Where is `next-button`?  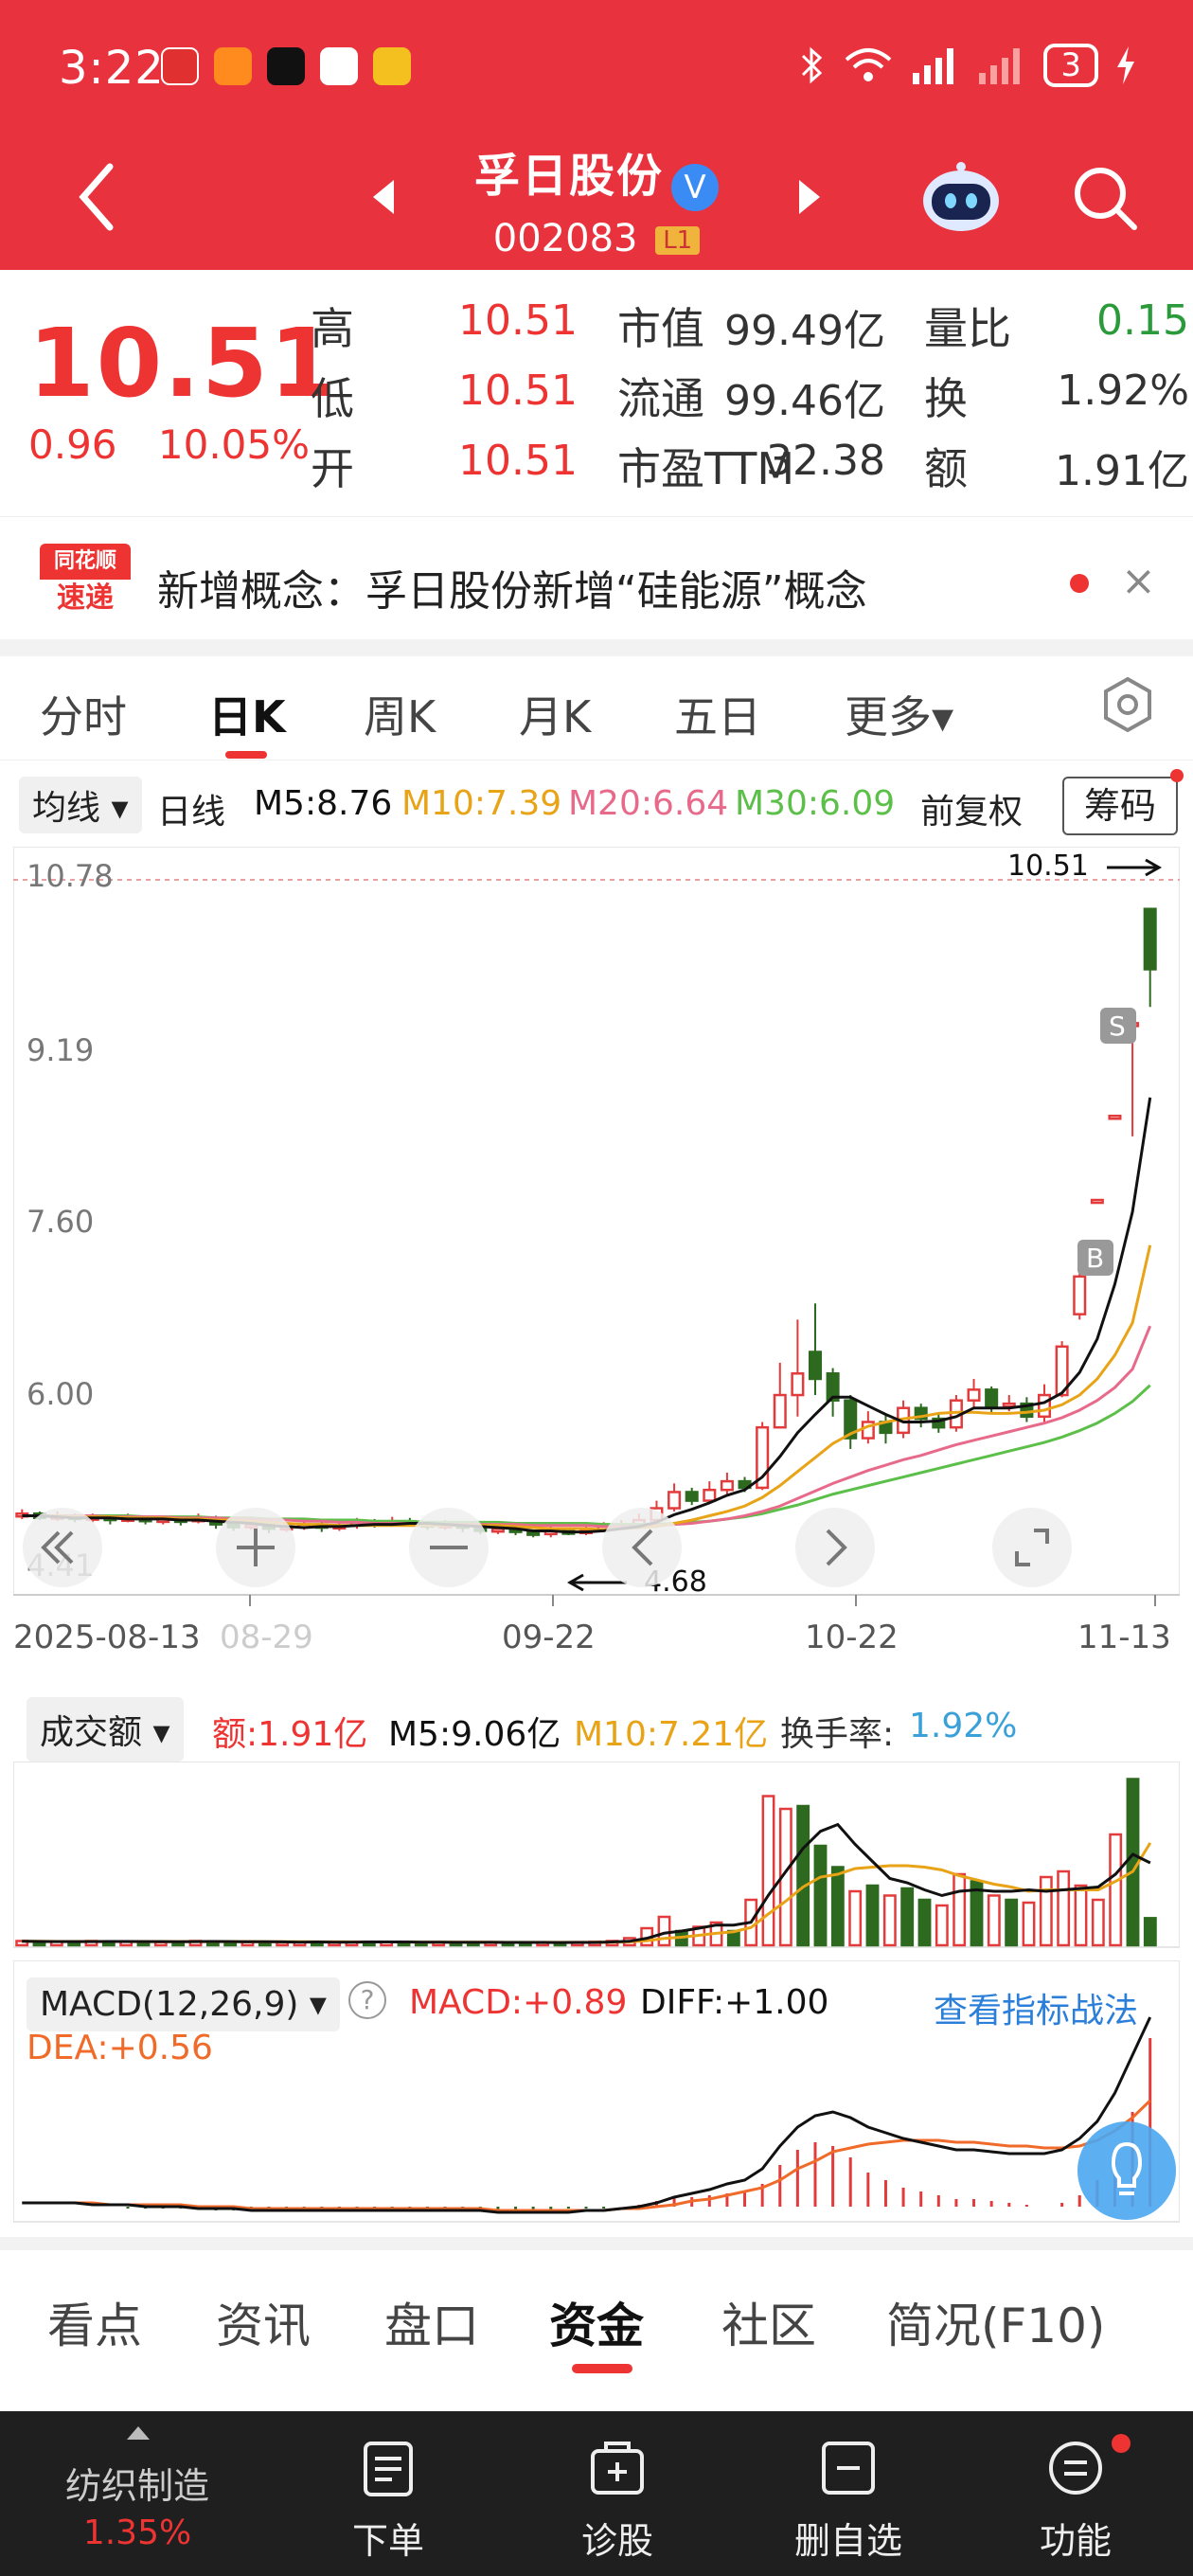 next-button is located at coordinates (835, 1547).